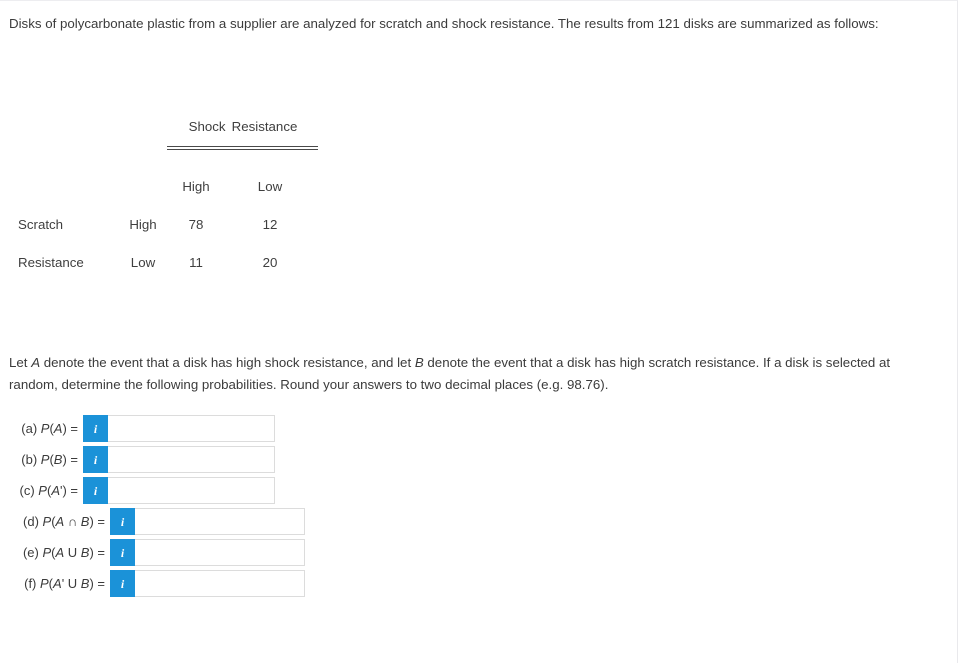 Image resolution: width=968 pixels, height=663 pixels. I want to click on answer-input-b, so click(191, 459).